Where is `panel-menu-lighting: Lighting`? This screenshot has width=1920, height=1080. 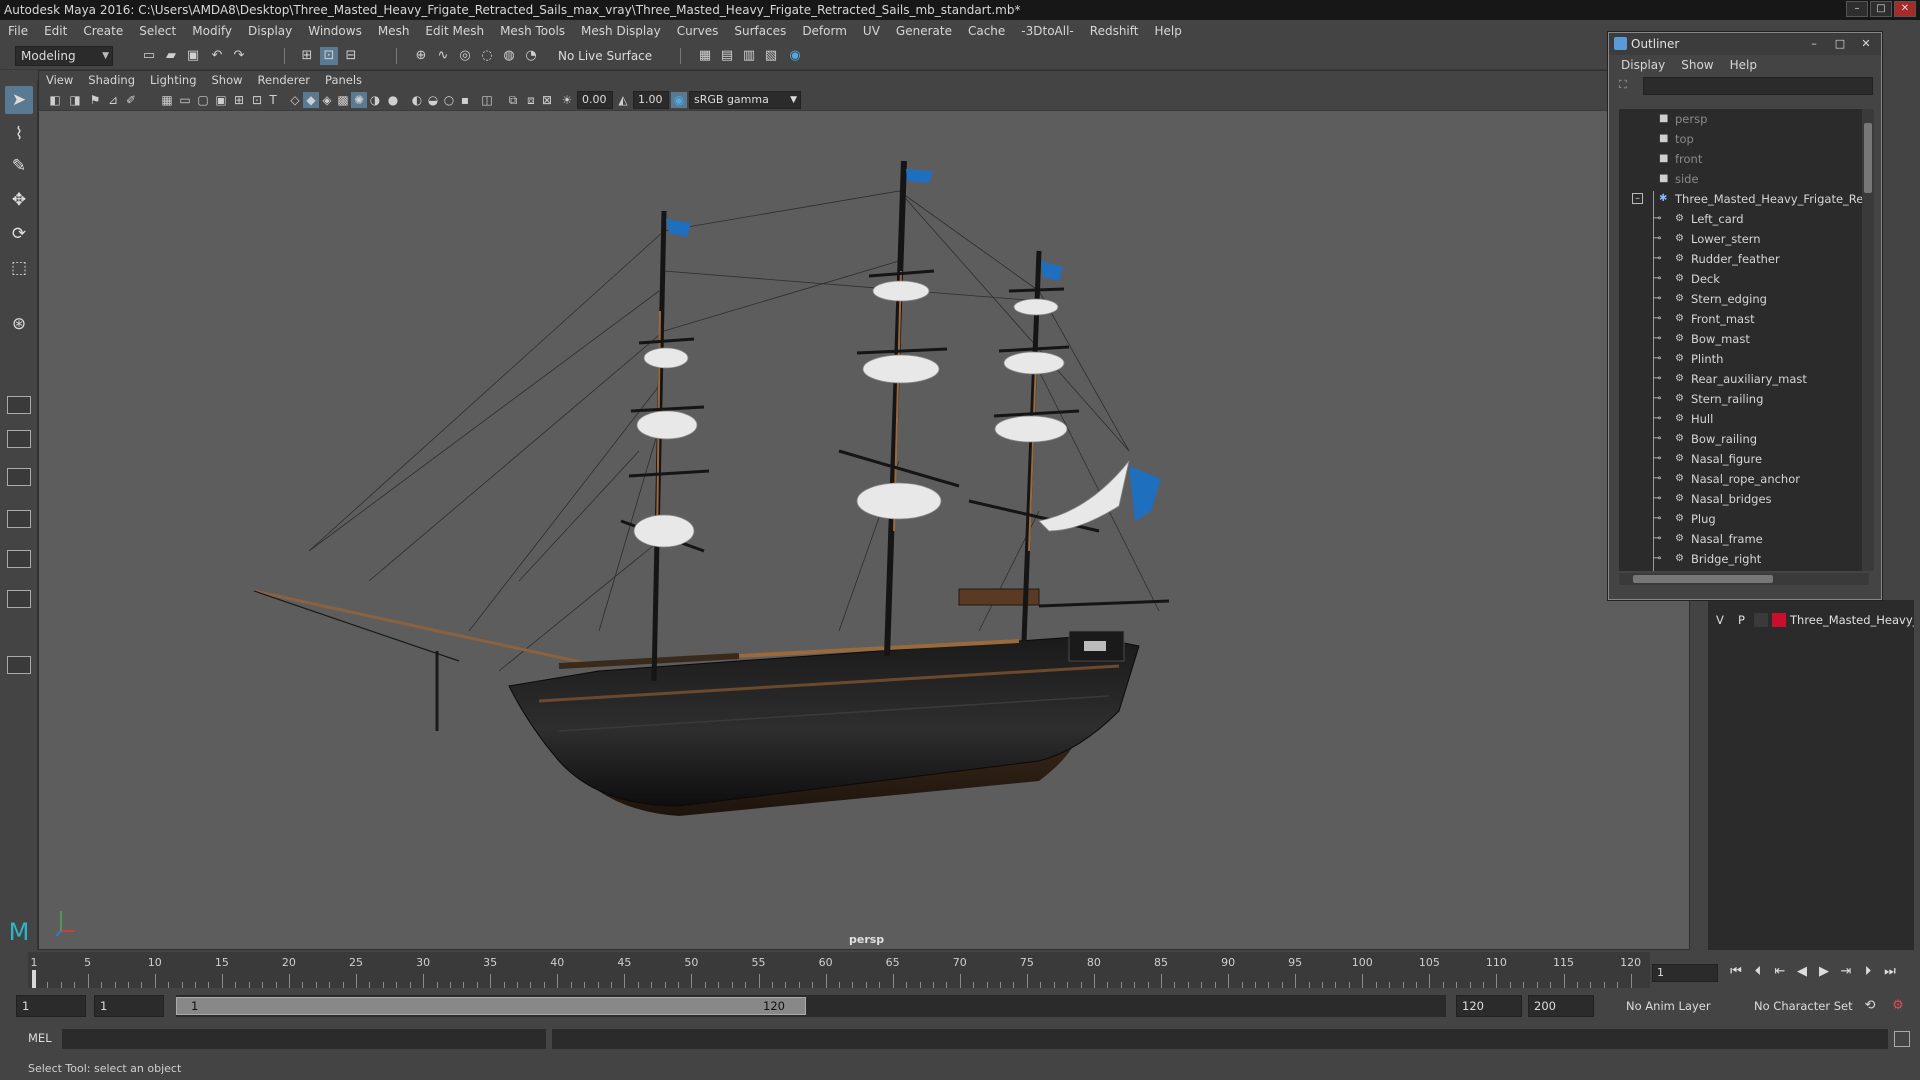
panel-menu-lighting: Lighting is located at coordinates (173, 80).